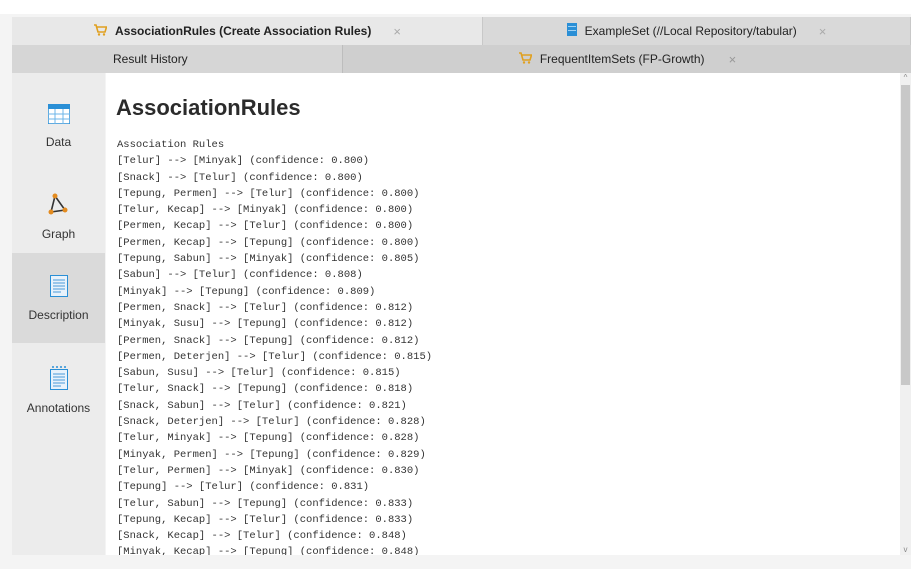 Image resolution: width=911 pixels, height=569 pixels. Describe the element at coordinates (905, 235) in the screenshot. I see `scrollbar-thumb` at that location.